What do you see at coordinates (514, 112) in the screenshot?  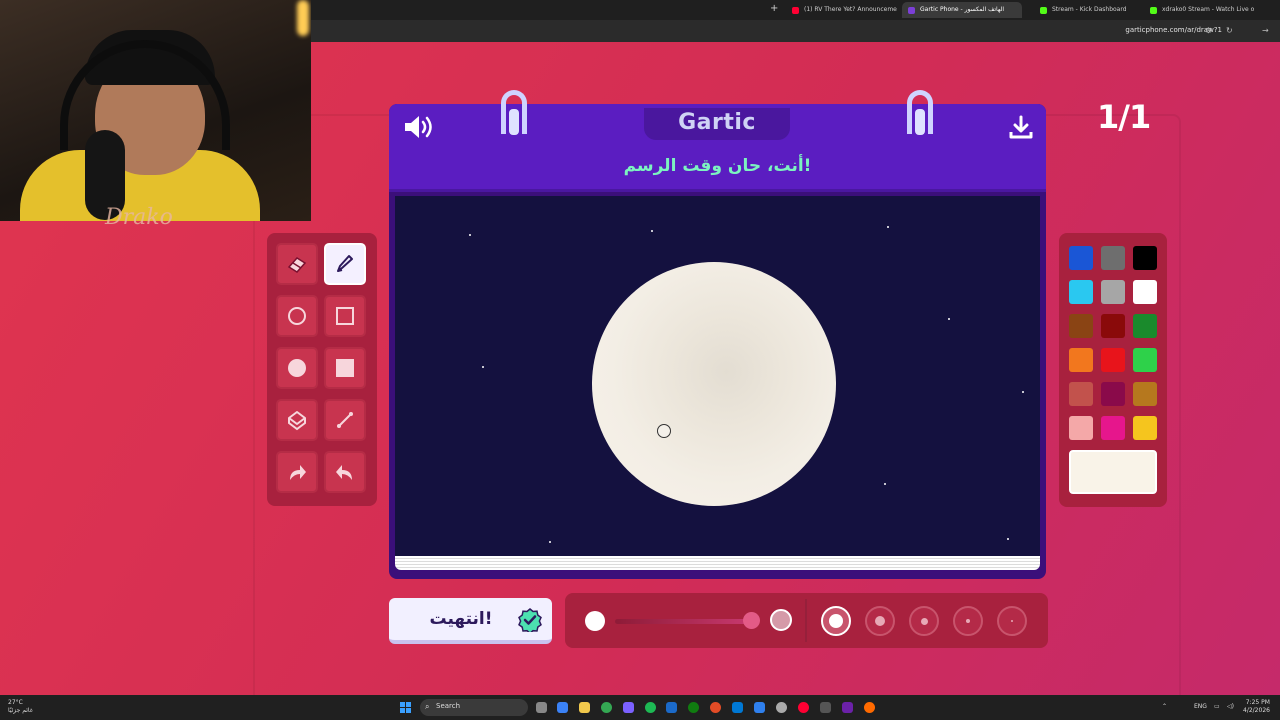 I see `binder-ring-left` at bounding box center [514, 112].